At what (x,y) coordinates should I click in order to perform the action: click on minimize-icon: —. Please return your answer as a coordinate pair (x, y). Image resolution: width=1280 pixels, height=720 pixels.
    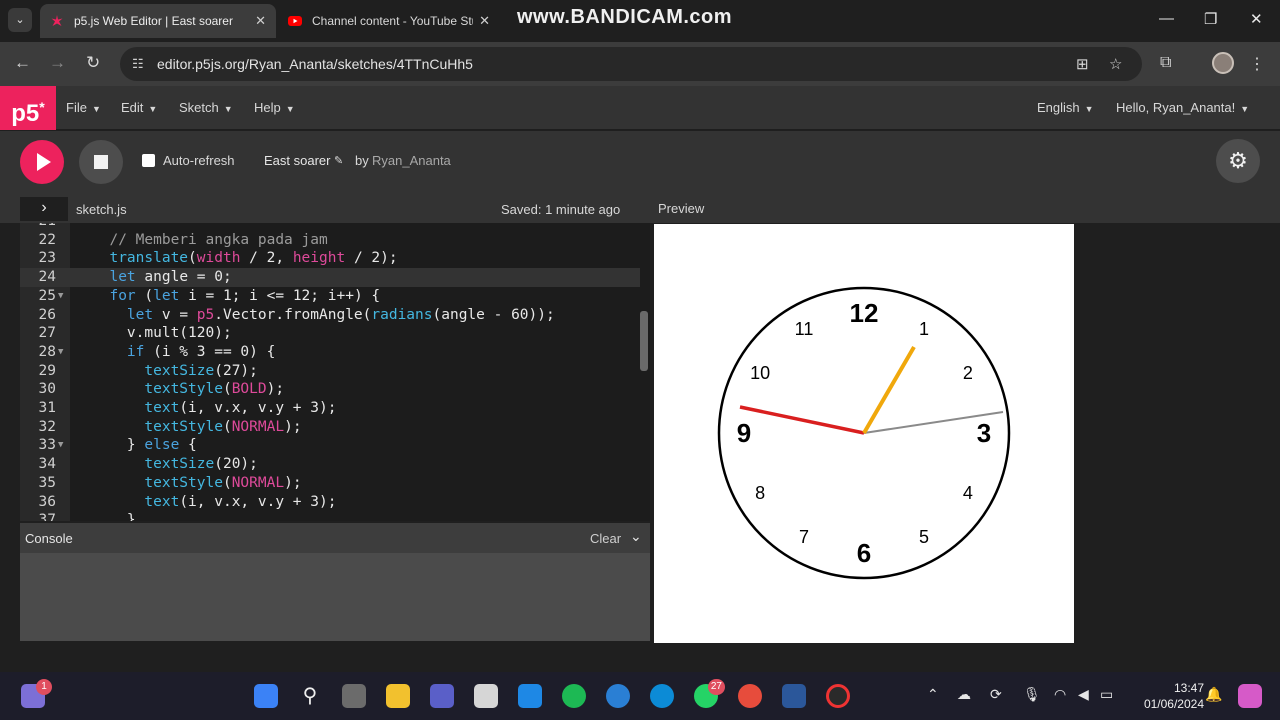
    Looking at the image, I should click on (1166, 18).